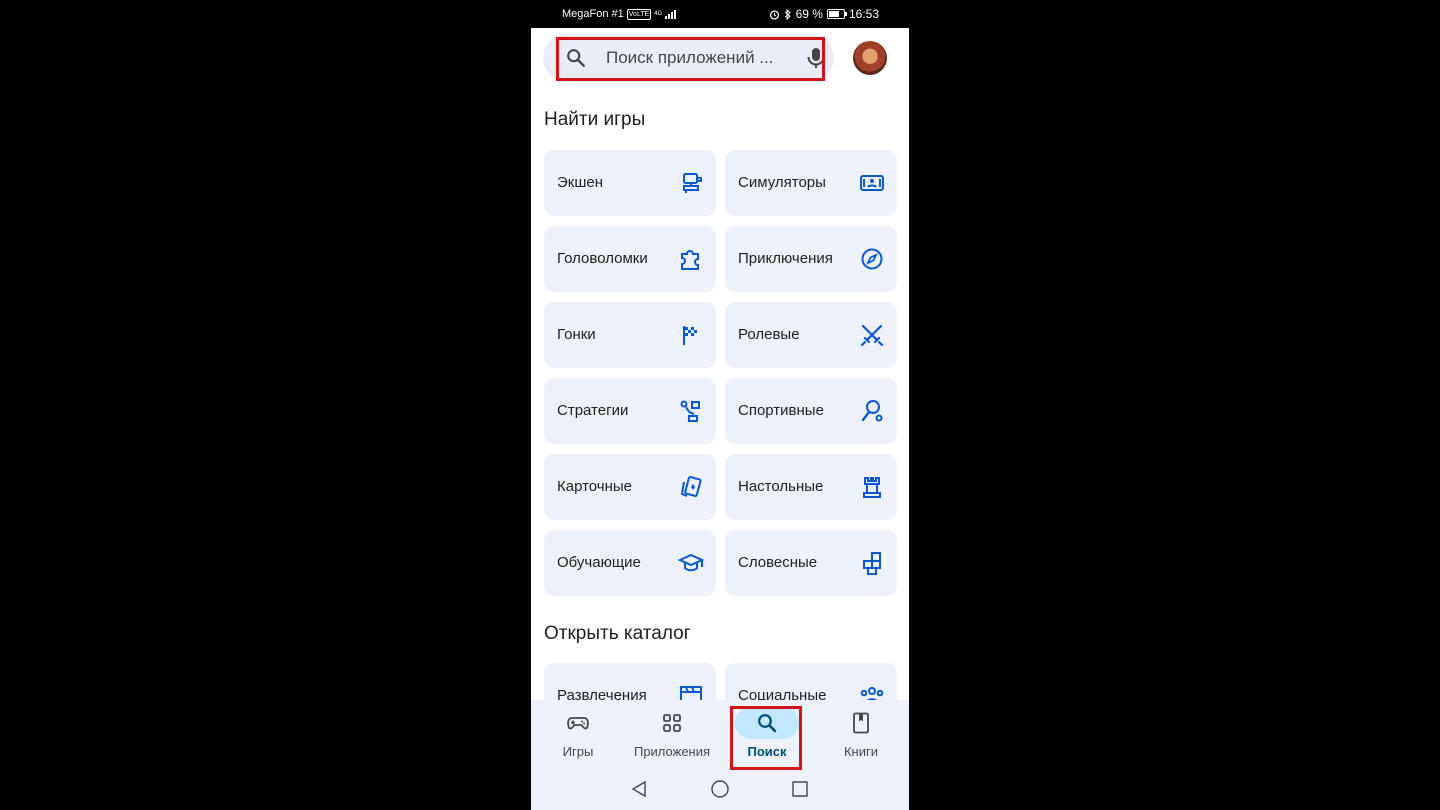 The width and height of the screenshot is (1440, 810). Describe the element at coordinates (863, 14) in the screenshot. I see `clock: 16:53` at that location.